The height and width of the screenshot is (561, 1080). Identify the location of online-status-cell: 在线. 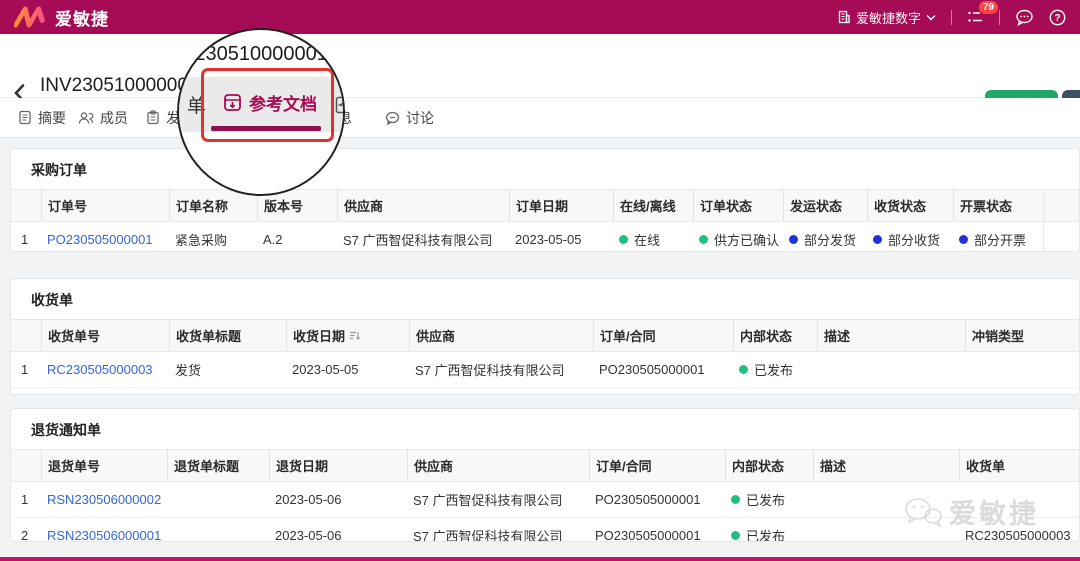
(653, 236).